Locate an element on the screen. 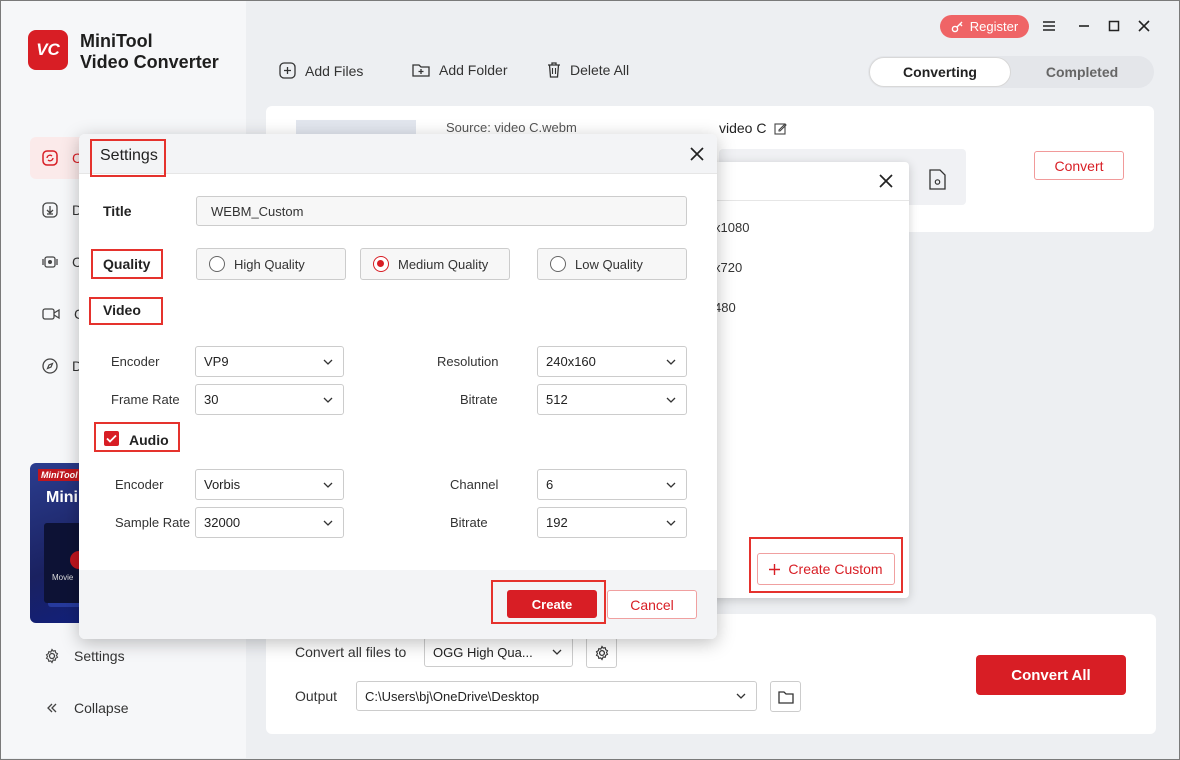 The width and height of the screenshot is (1180, 760). folder-icon is located at coordinates (785, 697).